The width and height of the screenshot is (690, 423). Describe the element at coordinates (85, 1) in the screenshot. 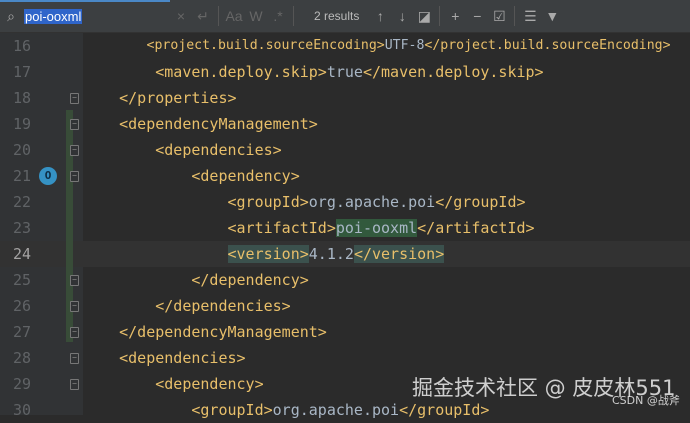

I see `find-bar-accent` at that location.